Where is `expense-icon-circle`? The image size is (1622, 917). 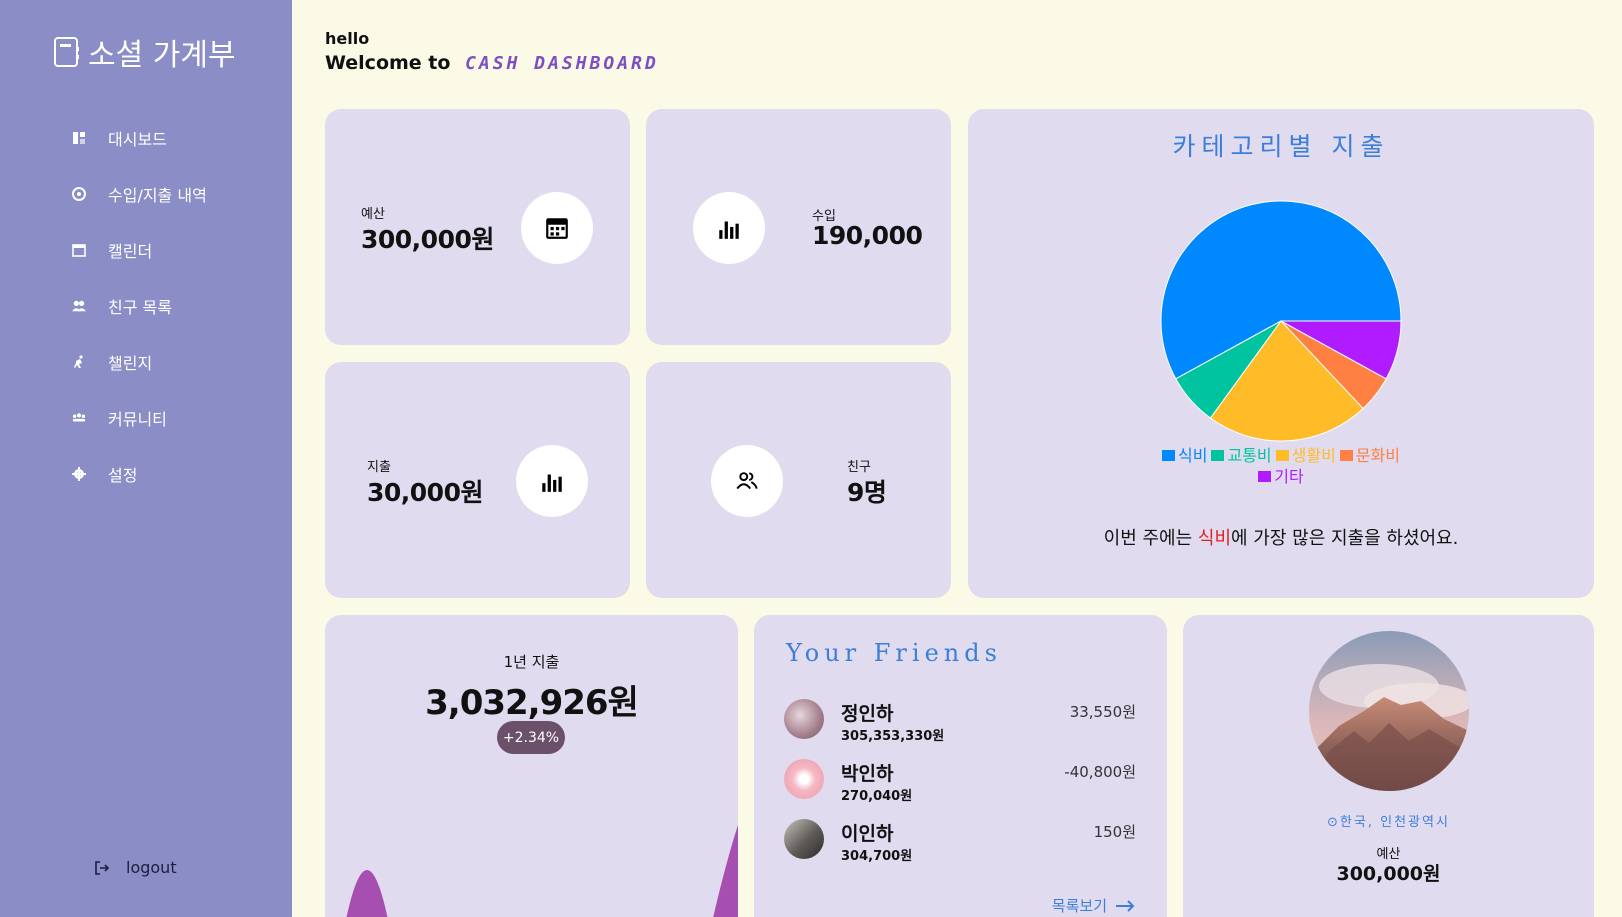
expense-icon-circle is located at coordinates (552, 481).